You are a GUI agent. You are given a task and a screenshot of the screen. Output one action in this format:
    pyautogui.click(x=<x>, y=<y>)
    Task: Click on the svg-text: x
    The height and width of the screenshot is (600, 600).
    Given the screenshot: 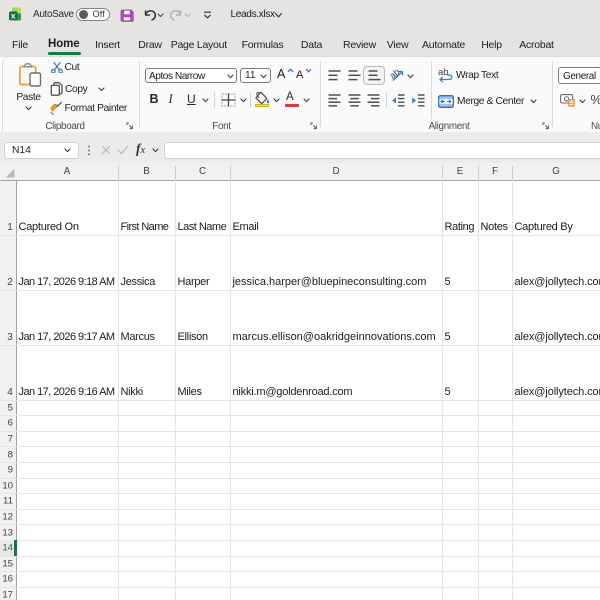 What is the action you would take?
    pyautogui.click(x=13, y=16)
    